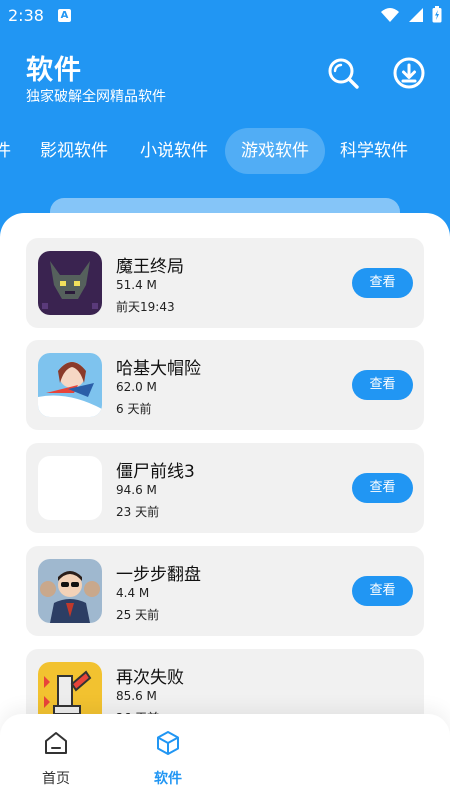 The height and width of the screenshot is (800, 450). Describe the element at coordinates (225, 16) in the screenshot. I see `status-bar: 2:38 A` at that location.